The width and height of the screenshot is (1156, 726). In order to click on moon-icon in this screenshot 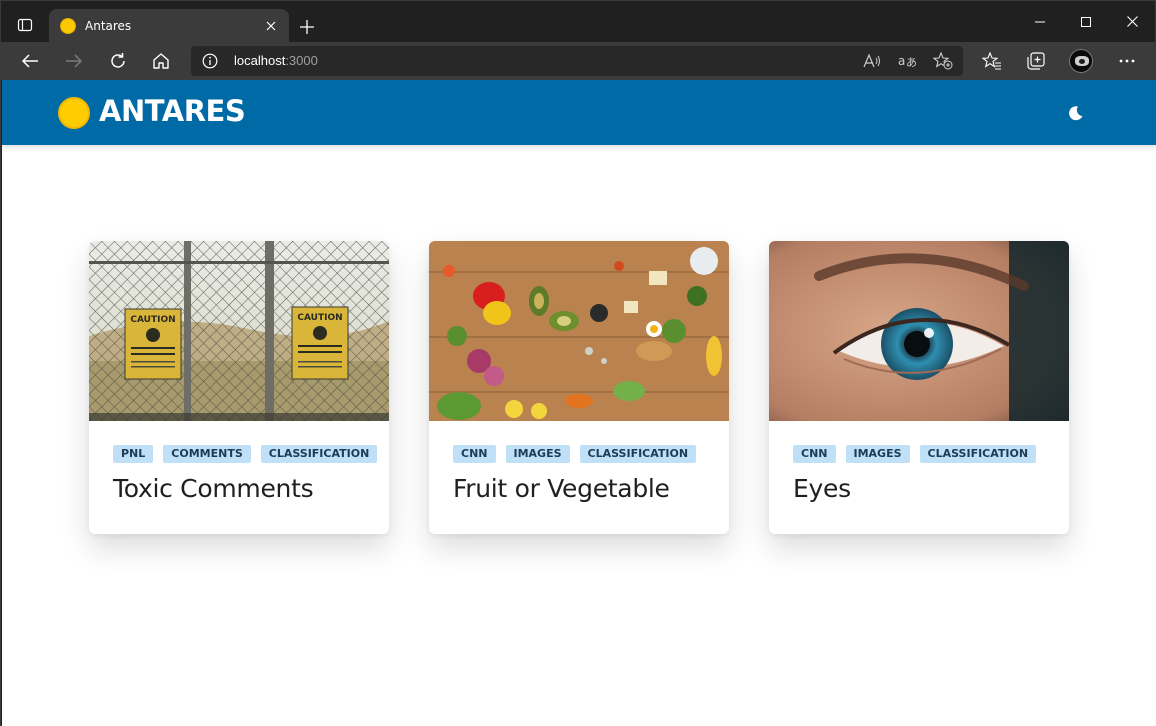, I will do `click(1076, 113)`.